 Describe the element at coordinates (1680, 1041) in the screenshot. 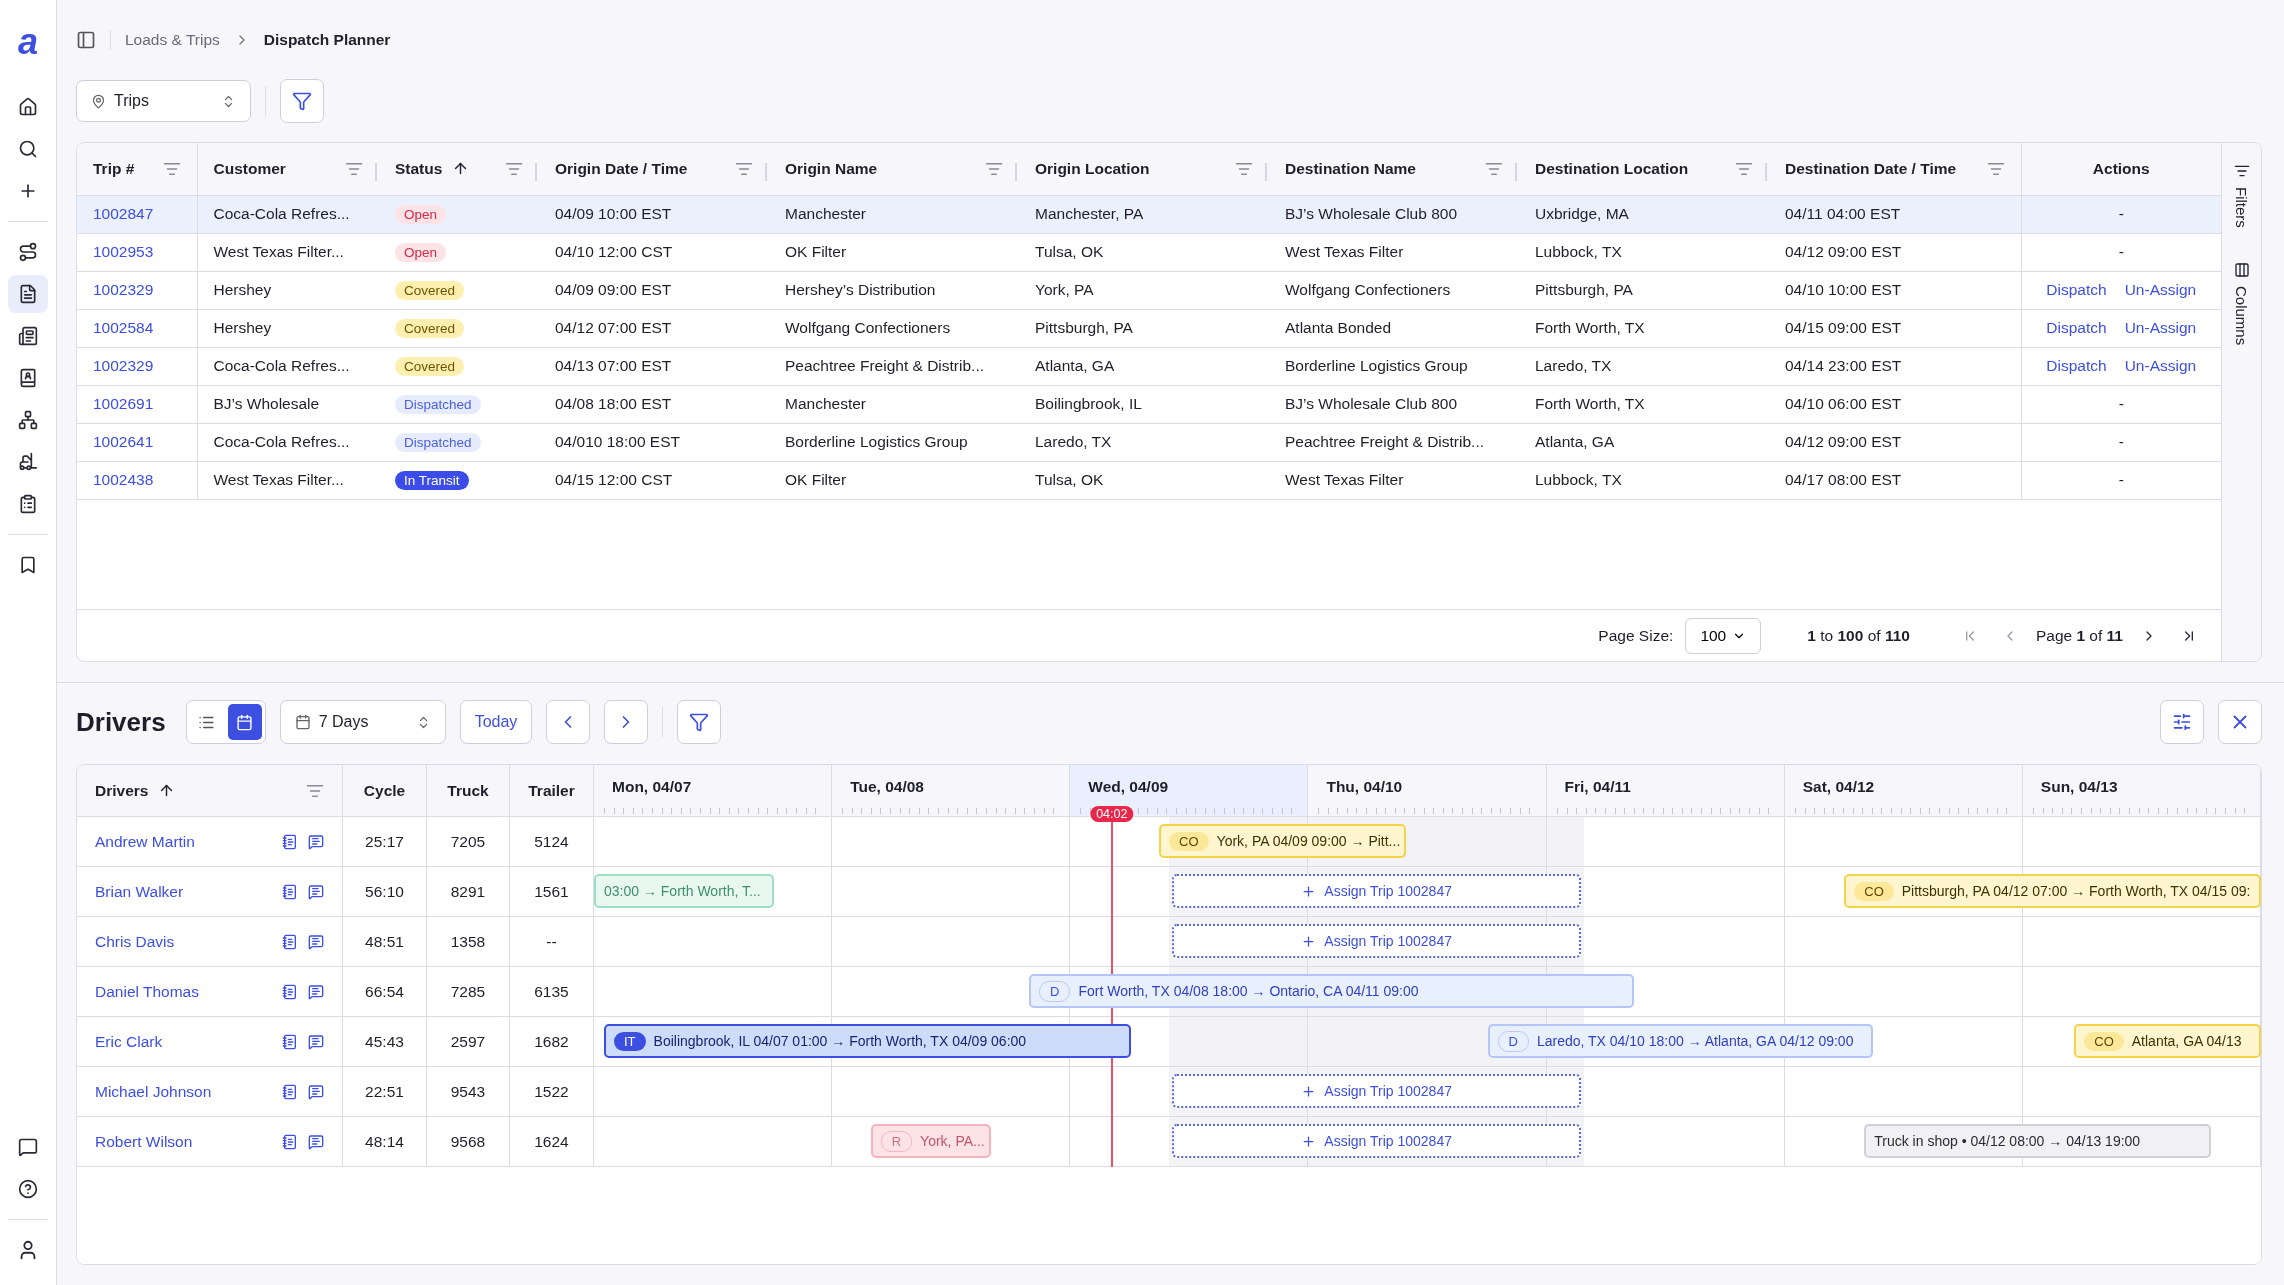

I see `trip-bar: D Laredo, TX 04/10 18:00 → Atlanta, GA 04/12 09:00` at that location.